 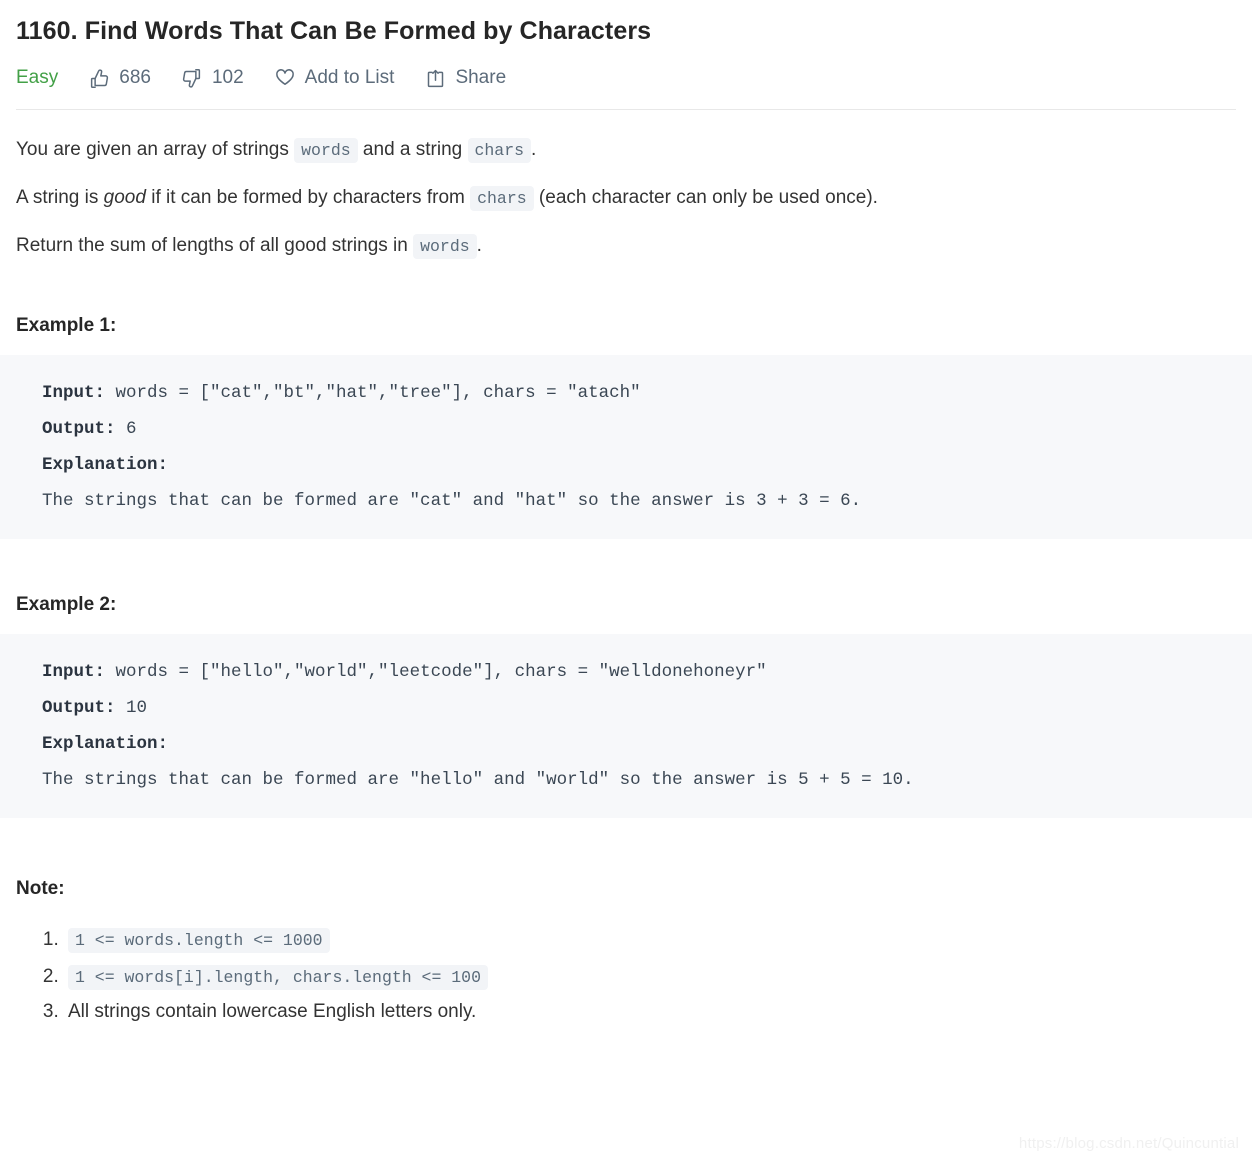 I want to click on inline-code-chars-2: chars, so click(x=502, y=198).